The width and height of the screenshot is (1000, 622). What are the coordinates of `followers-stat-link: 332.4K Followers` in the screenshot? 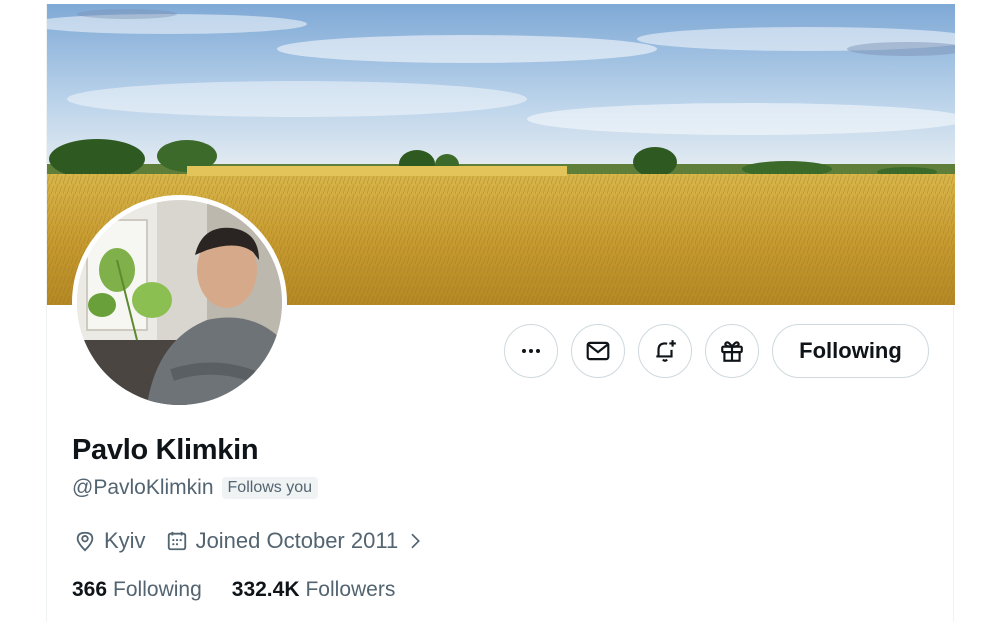 It's located at (314, 590).